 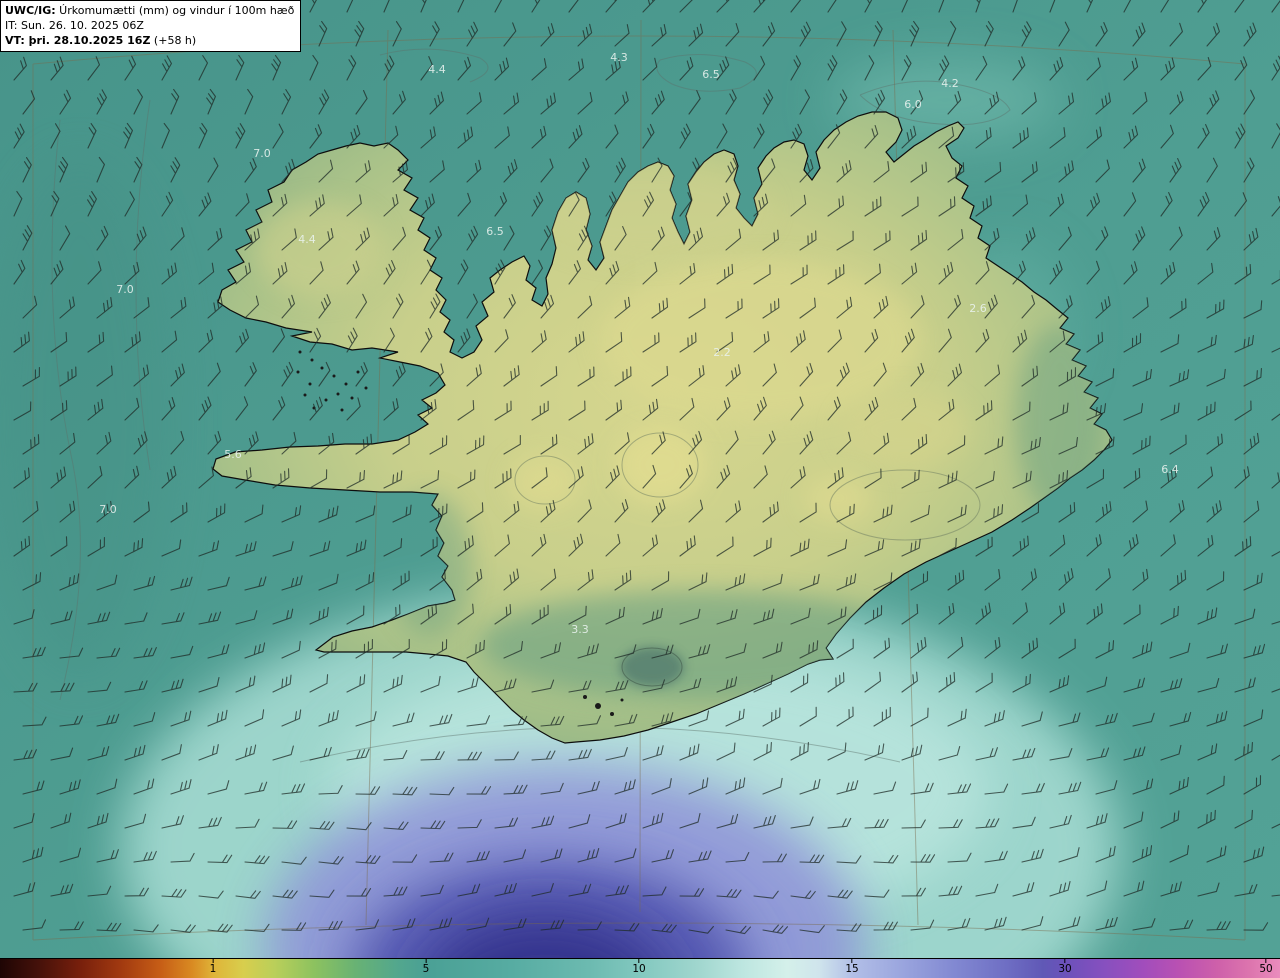 I want to click on product-title: Úrkomumætti (mm) og vindur í 100m hæð, so click(x=175, y=10).